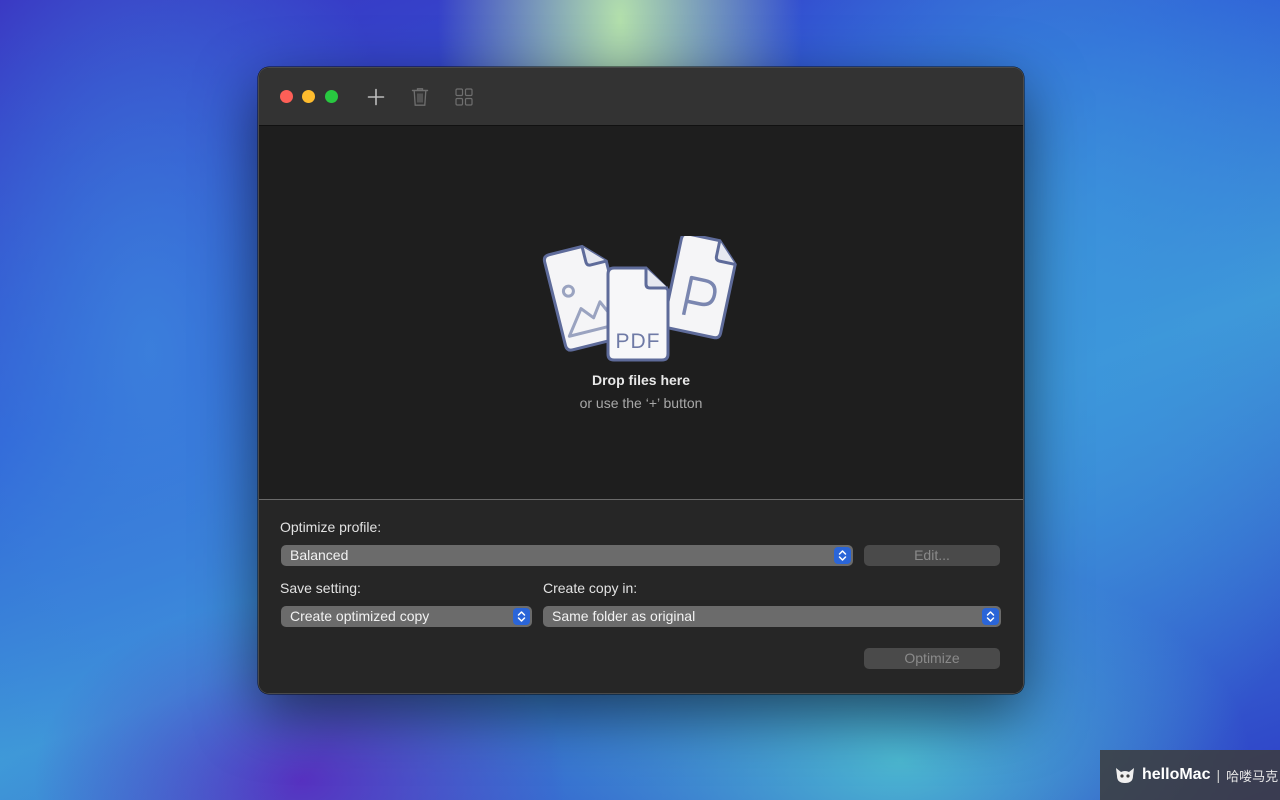 Image resolution: width=1280 pixels, height=800 pixels. Describe the element at coordinates (1252, 777) in the screenshot. I see `watermark-chinese: 哈喽马克` at that location.